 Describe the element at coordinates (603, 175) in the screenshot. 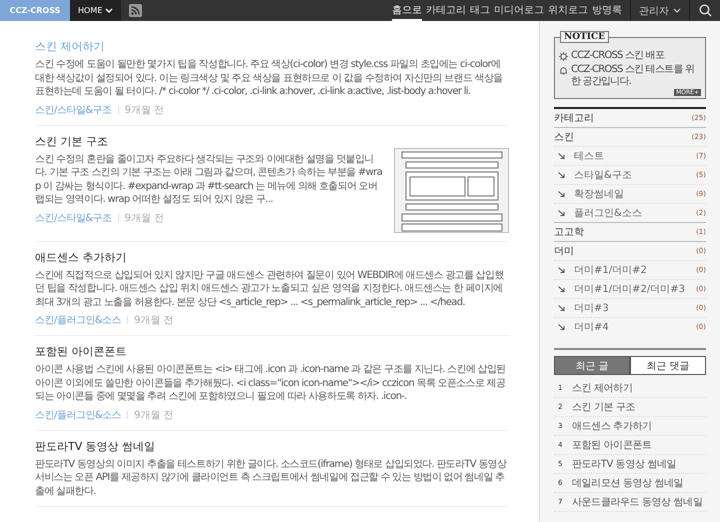

I see `subcategory-link: 스타일&구조` at that location.